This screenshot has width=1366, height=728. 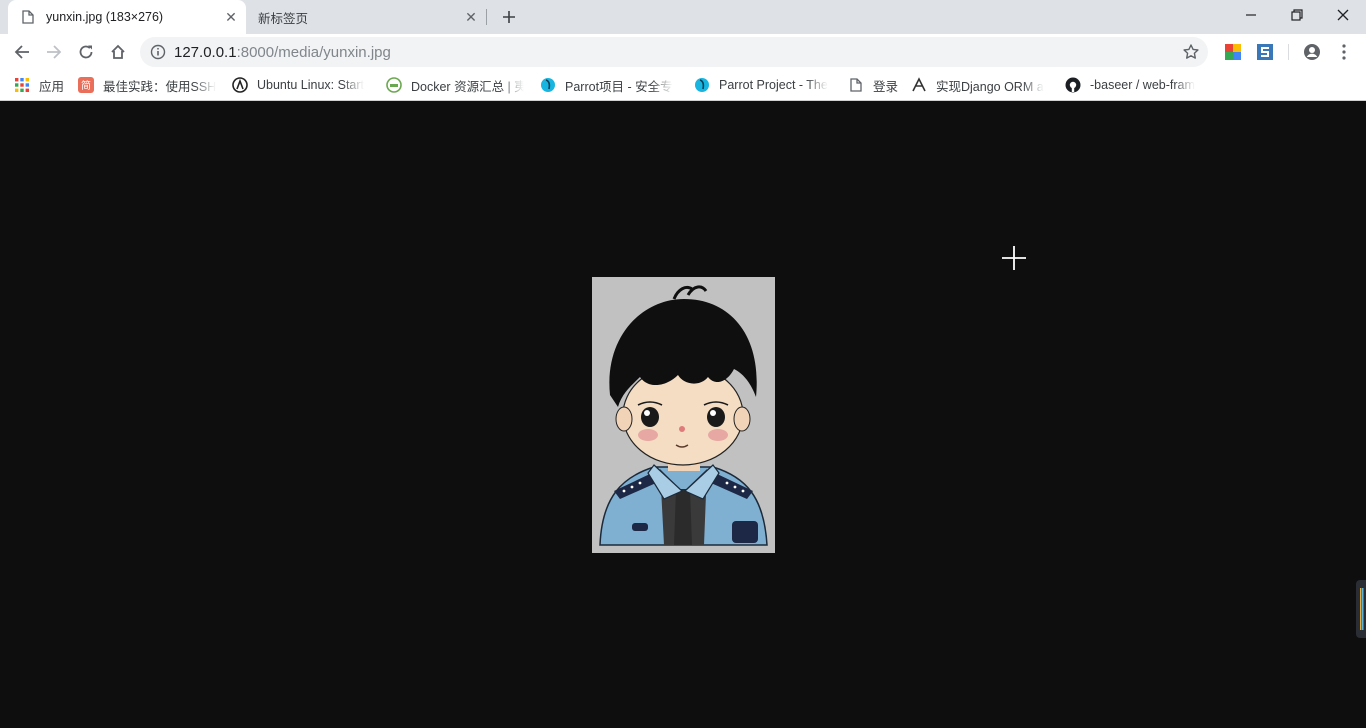 I want to click on svg-text: 简, so click(x=86, y=85).